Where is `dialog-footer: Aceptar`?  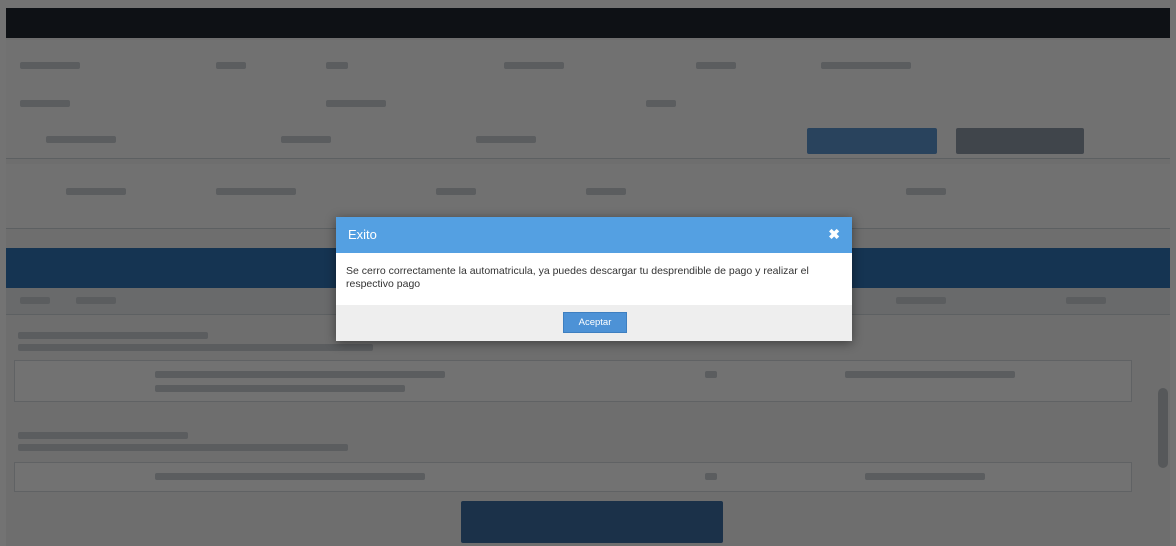
dialog-footer: Aceptar is located at coordinates (594, 323).